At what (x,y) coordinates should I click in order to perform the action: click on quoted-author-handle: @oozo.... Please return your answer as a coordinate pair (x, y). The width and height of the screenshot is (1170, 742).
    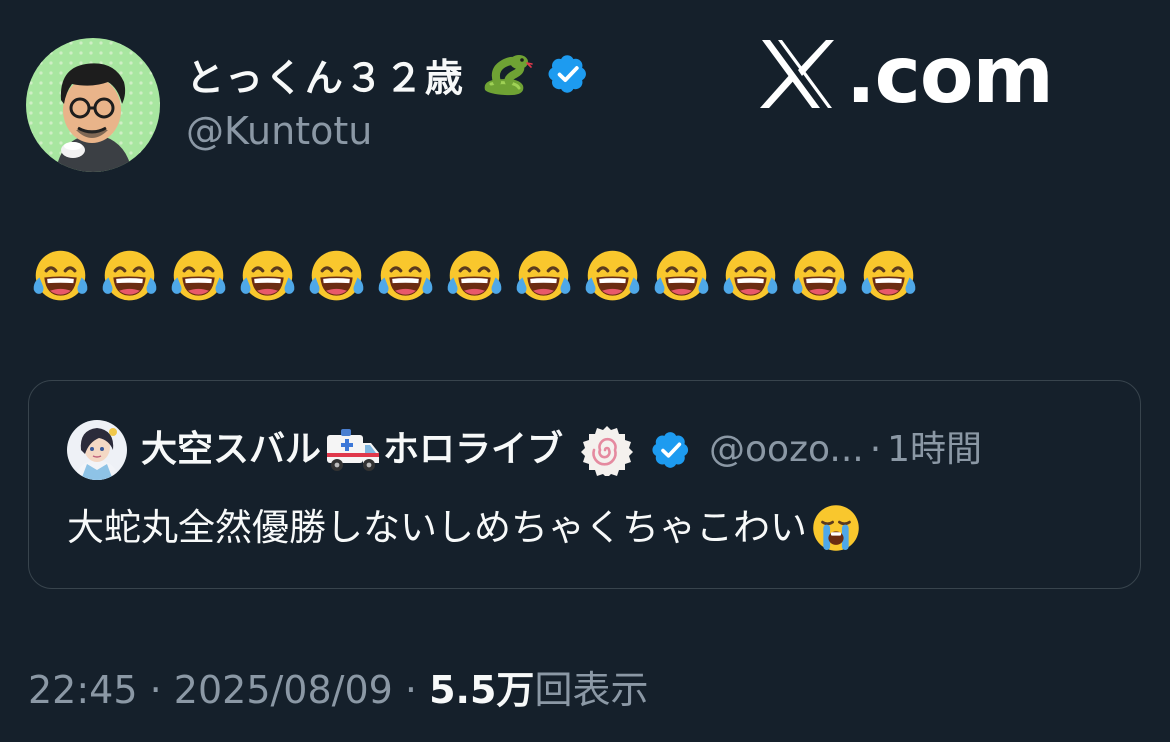
    Looking at the image, I should click on (786, 450).